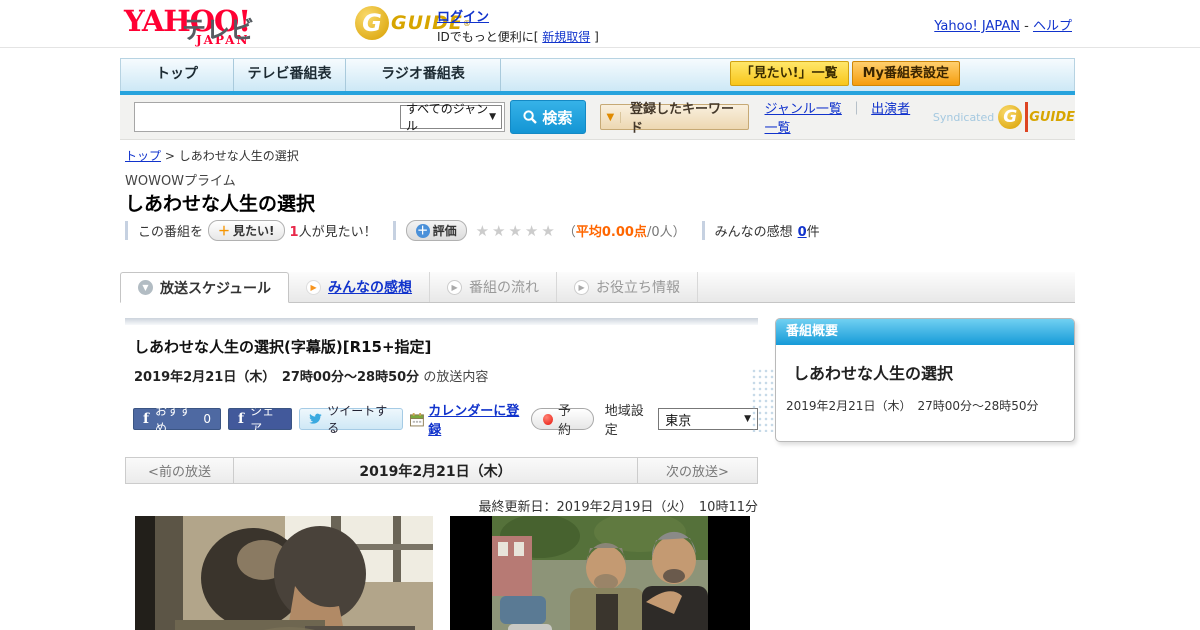 The width and height of the screenshot is (1200, 630). What do you see at coordinates (441, 321) in the screenshot?
I see `box-top-gradient` at bounding box center [441, 321].